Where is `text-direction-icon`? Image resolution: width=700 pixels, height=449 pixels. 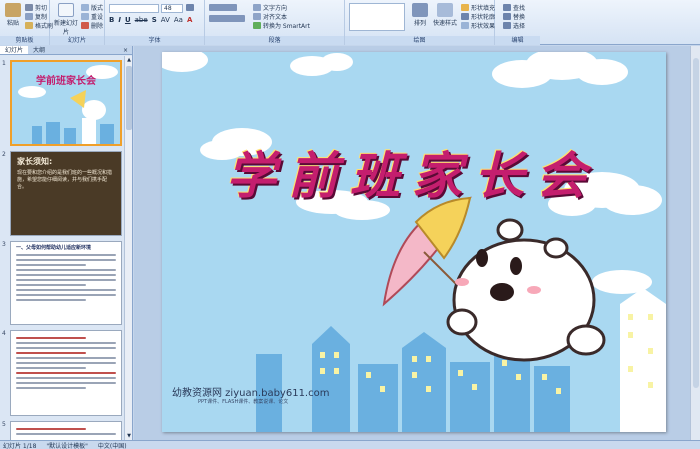 text-direction-icon is located at coordinates (257, 7).